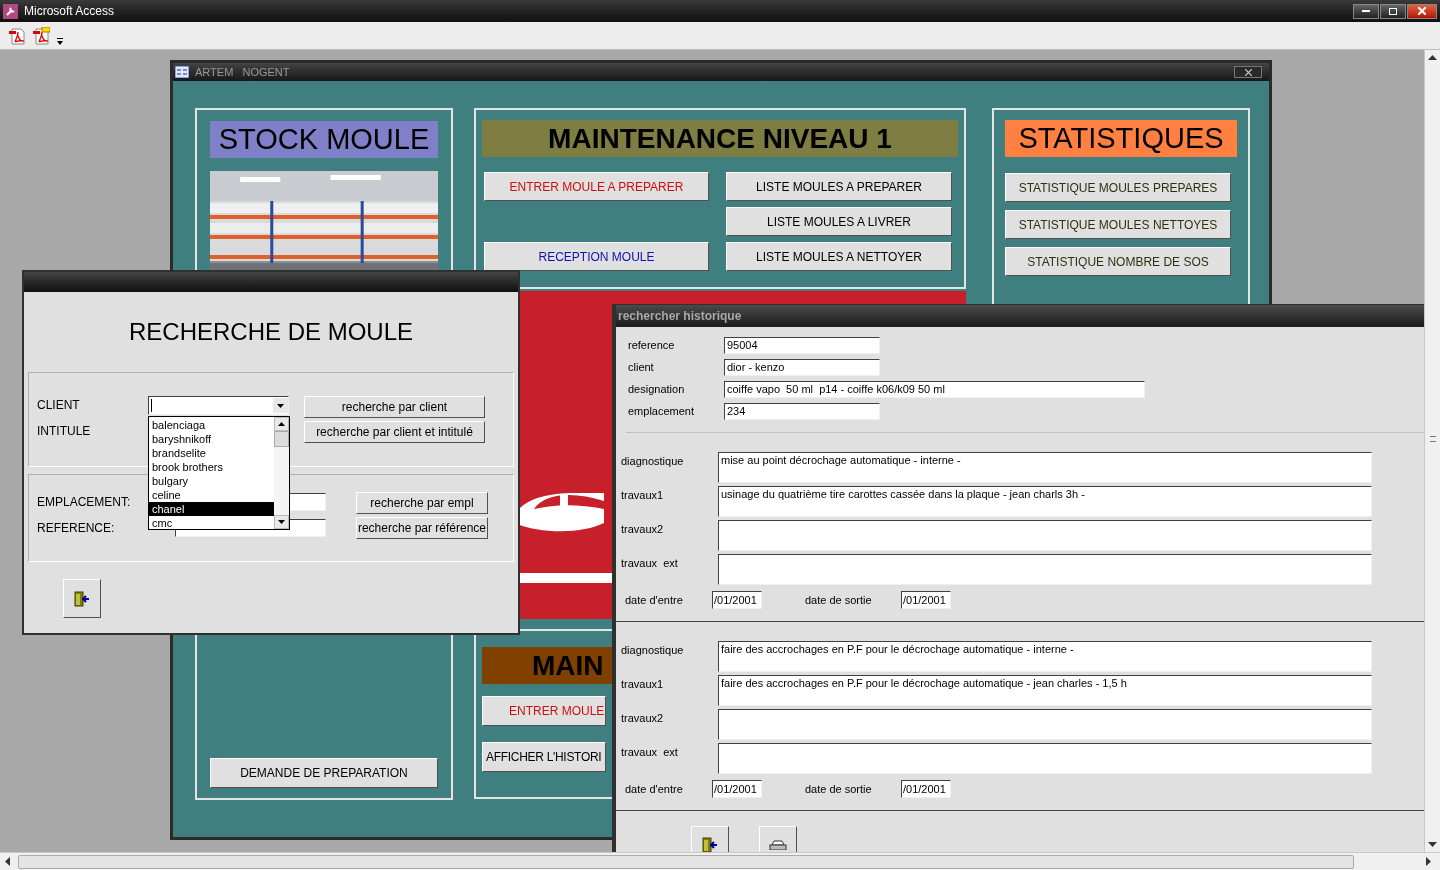  I want to click on client-combo, so click(218, 405).